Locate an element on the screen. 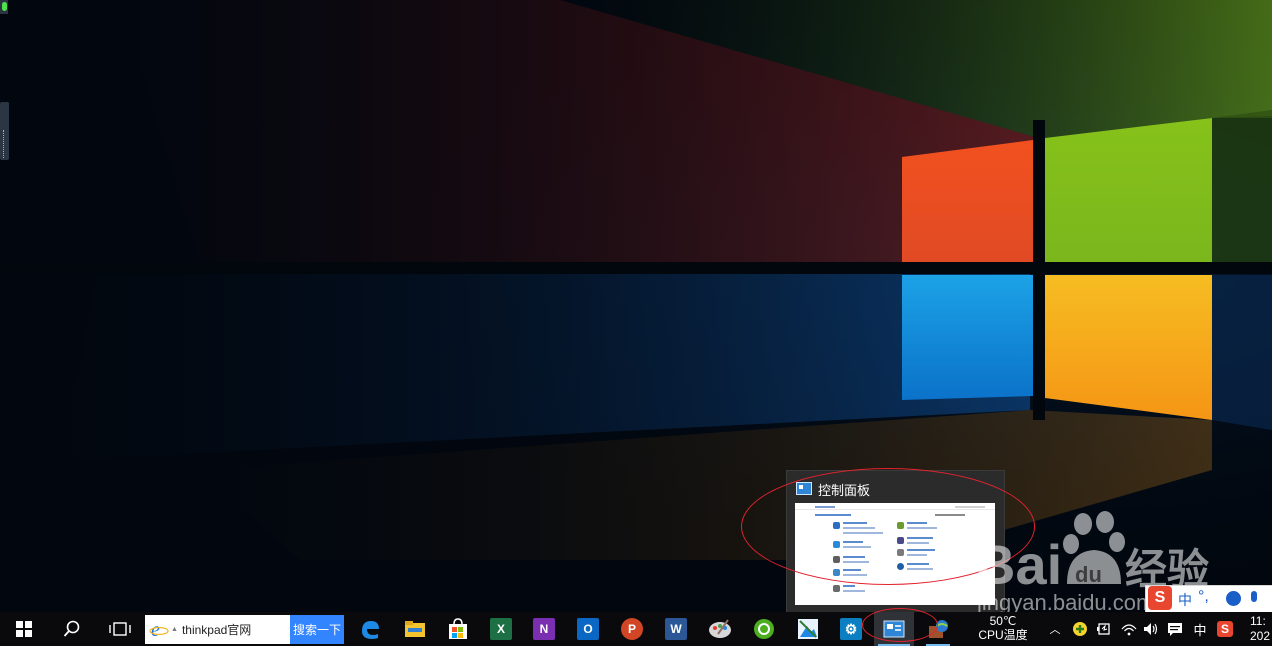  cpu-temperature-widget: 50℃ CPU温度 is located at coordinates (1003, 630).